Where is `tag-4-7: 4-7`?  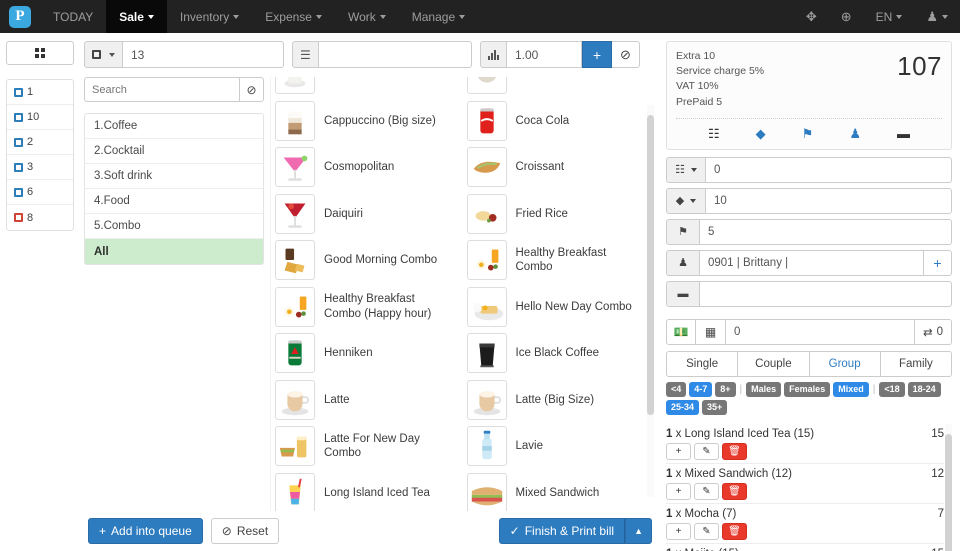
tag-4-7: 4-7 is located at coordinates (701, 389).